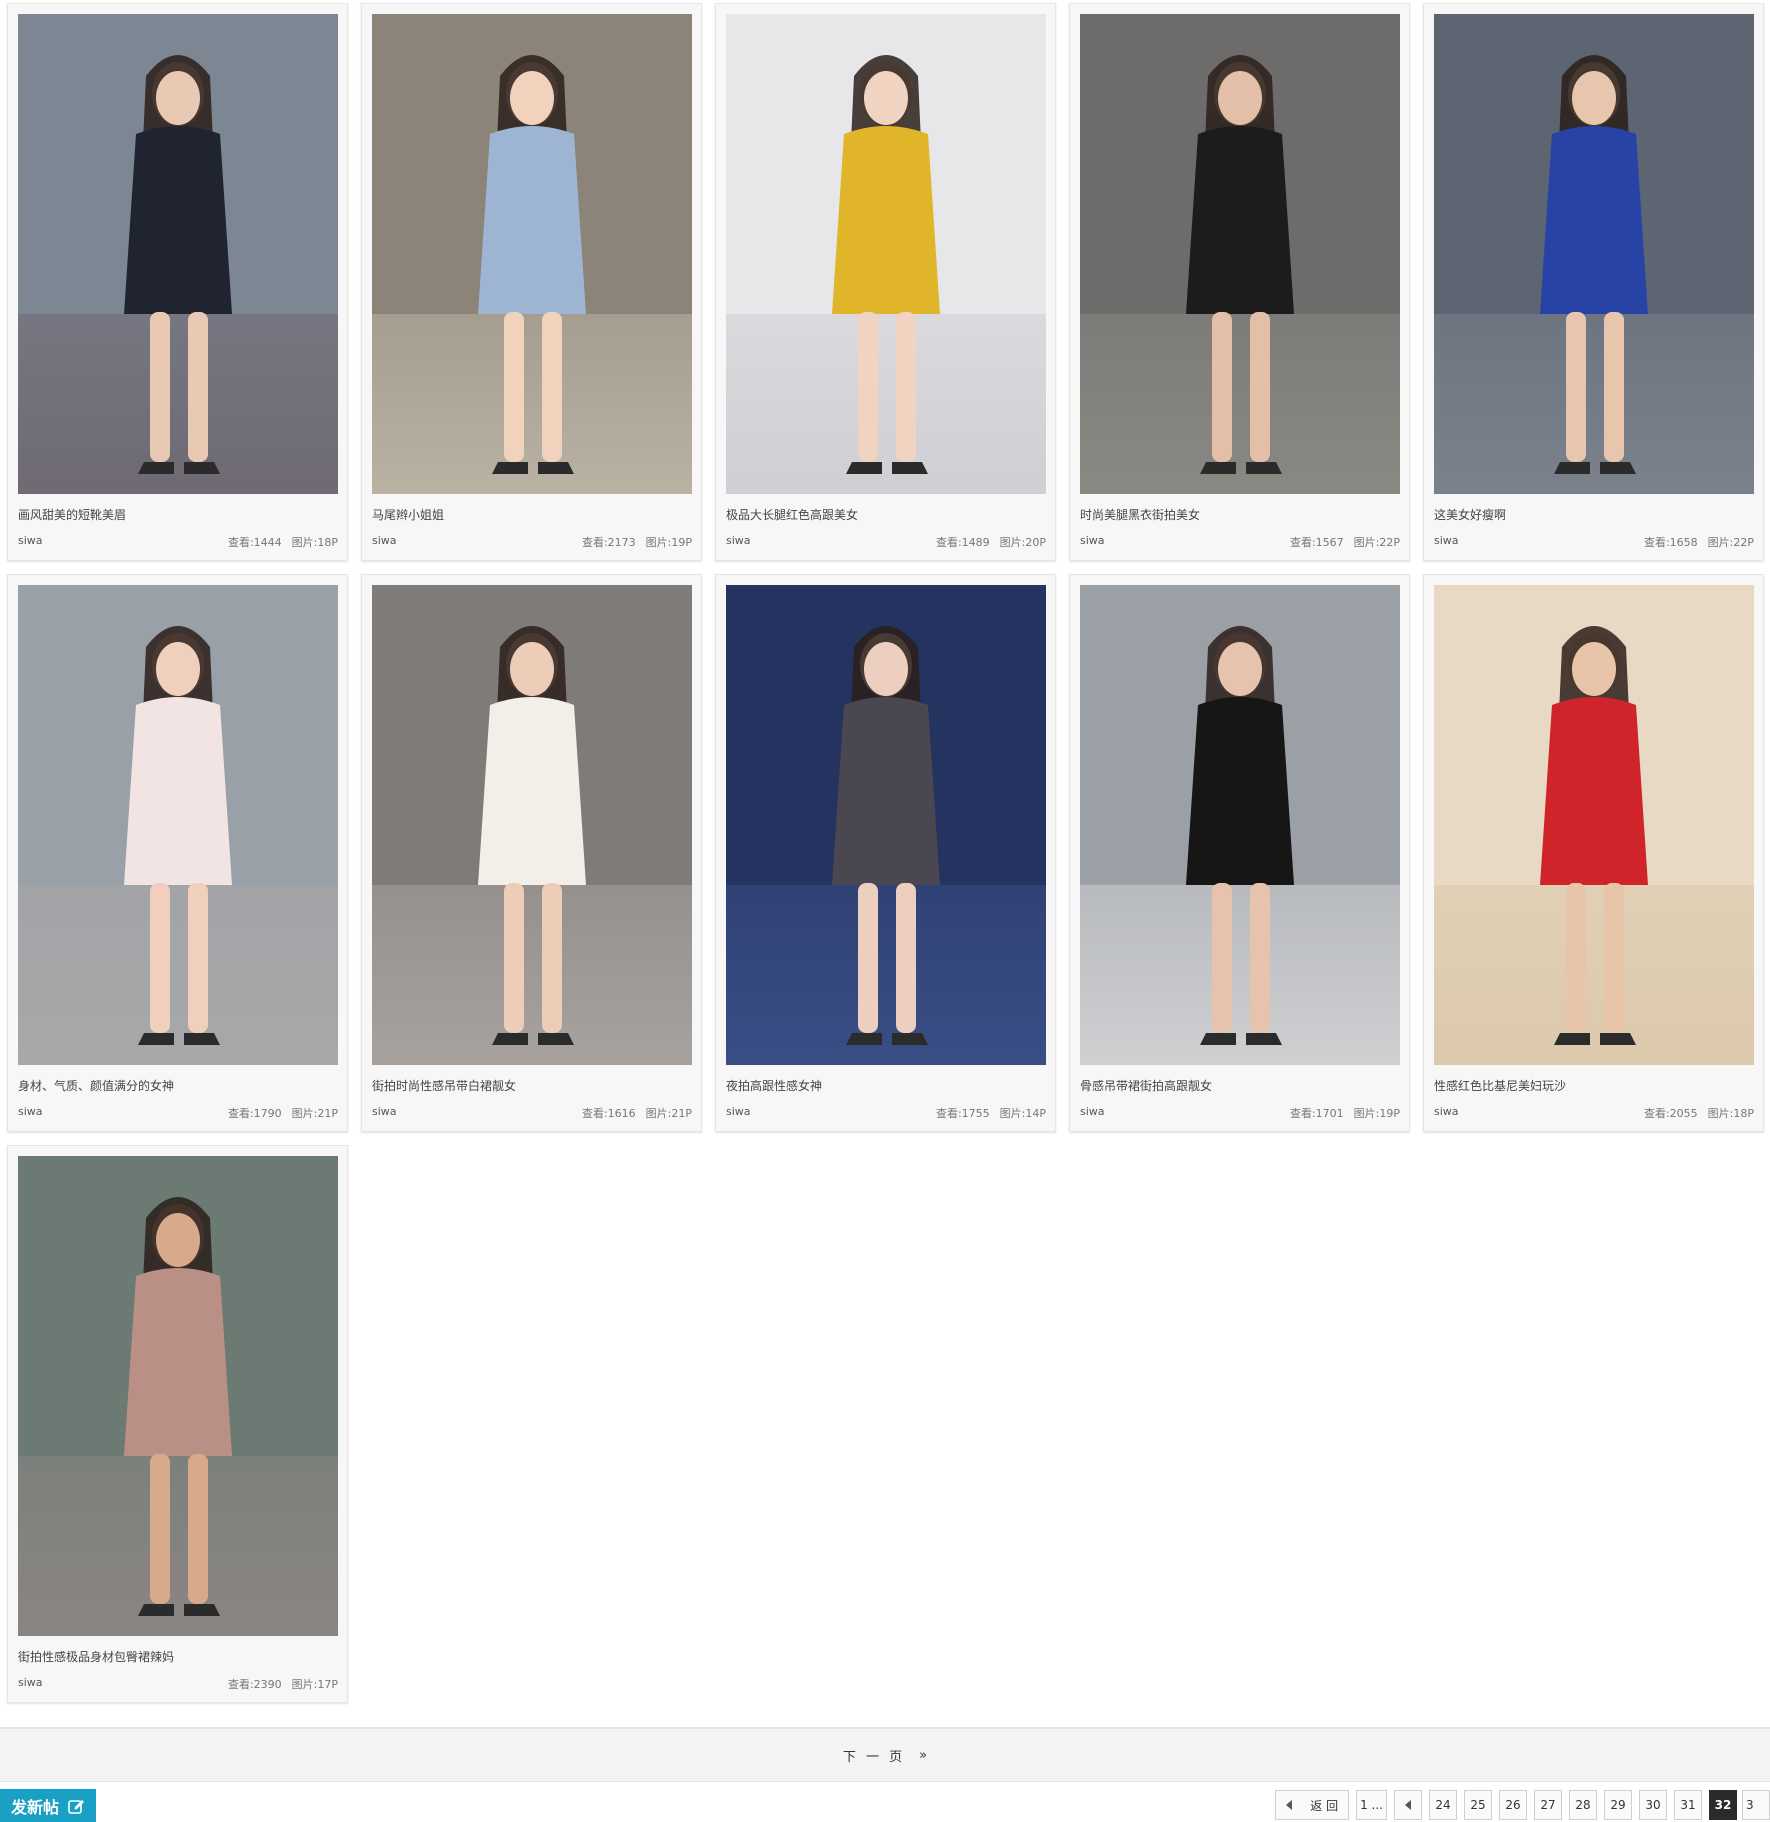  I want to click on pagination-page-26: 26, so click(1513, 1805).